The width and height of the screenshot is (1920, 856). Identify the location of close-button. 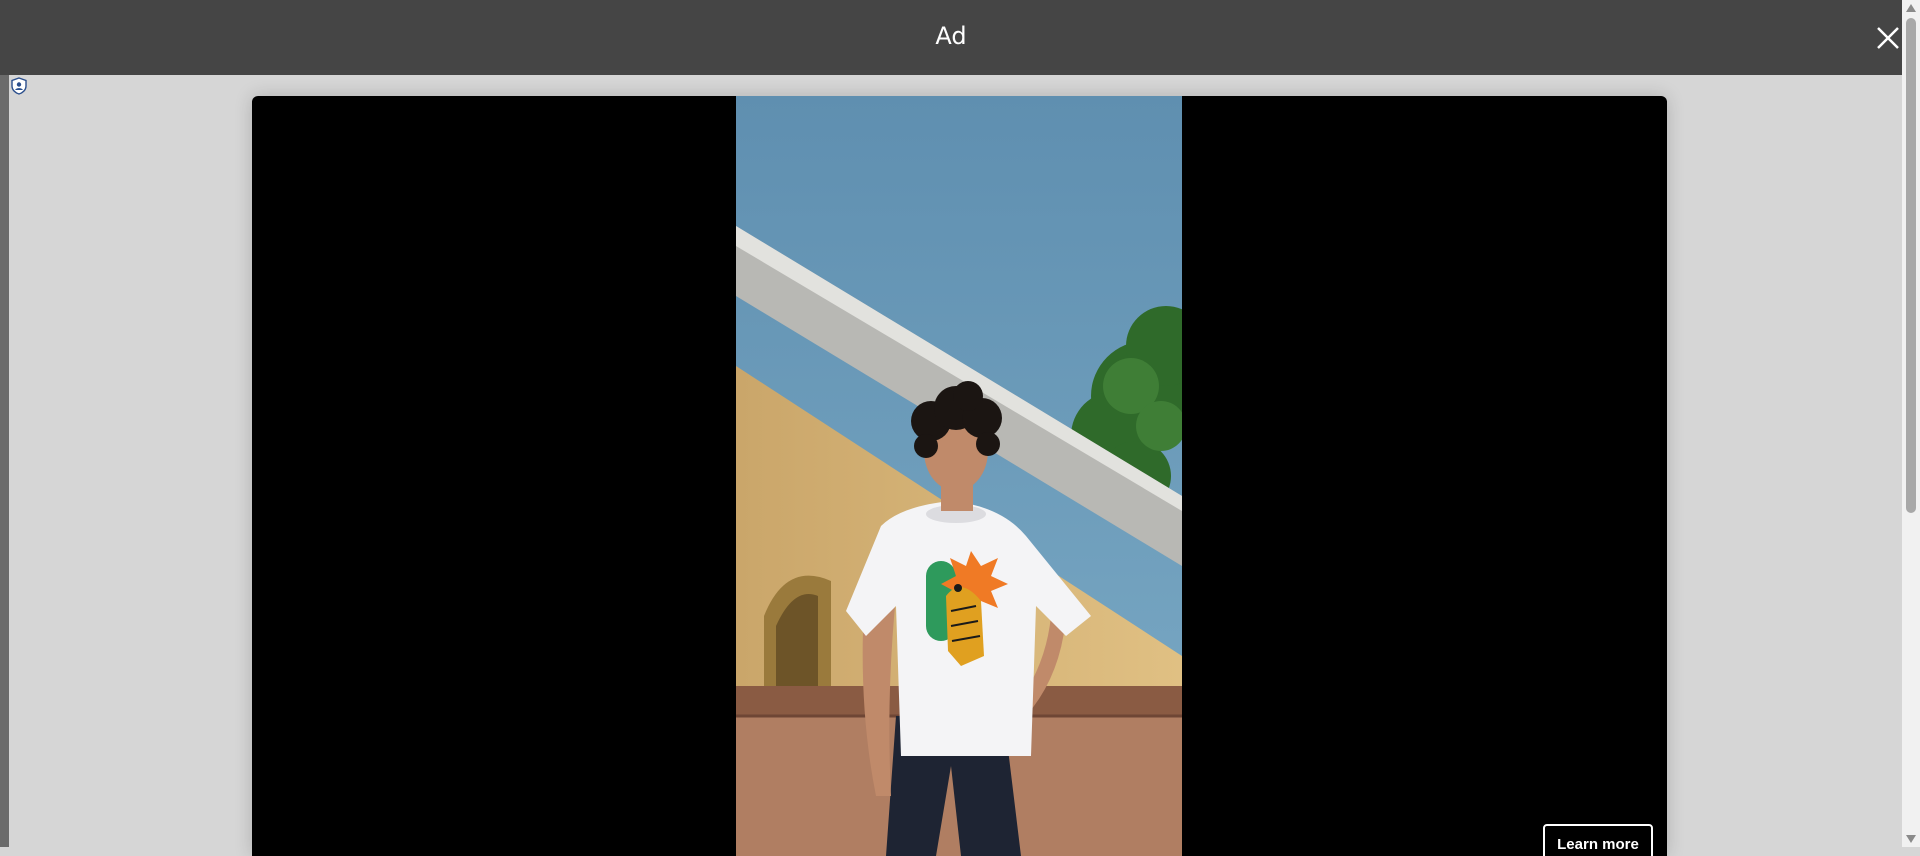
(1888, 36).